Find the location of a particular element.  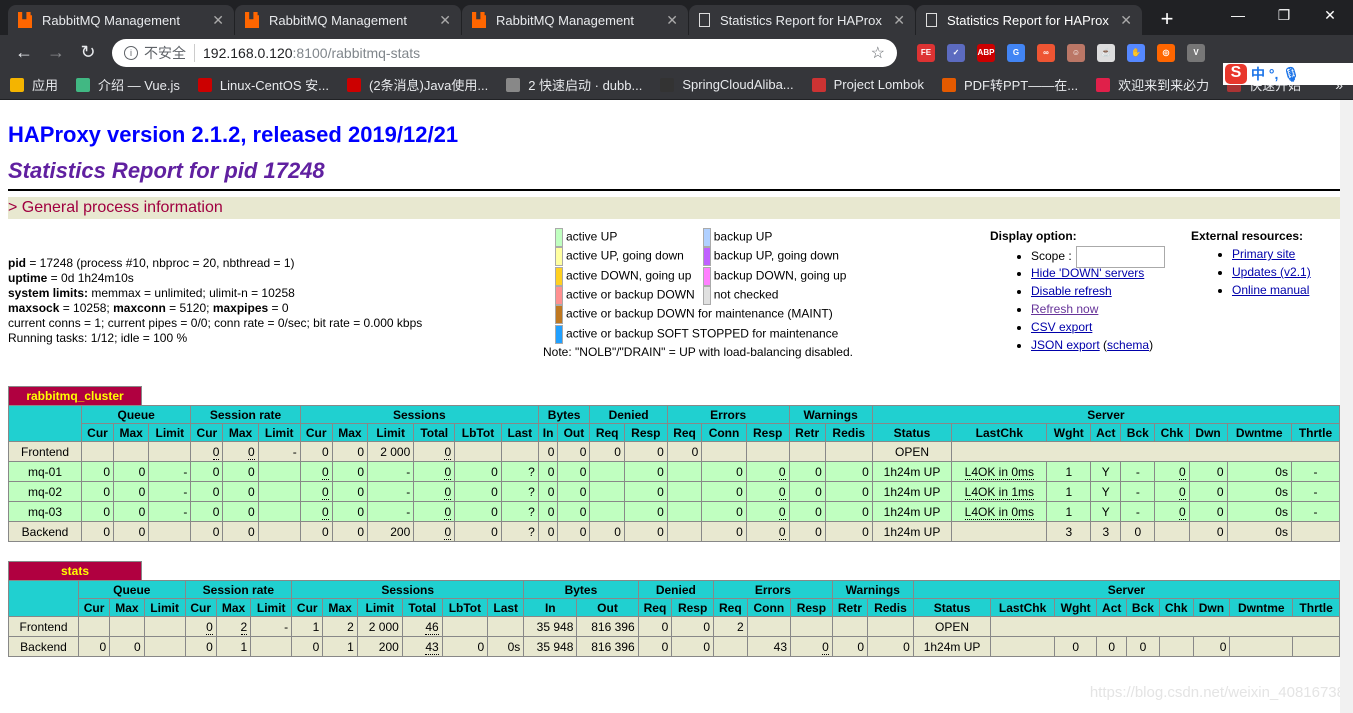

infinity-extension-icon: ∞ is located at coordinates (1046, 52).